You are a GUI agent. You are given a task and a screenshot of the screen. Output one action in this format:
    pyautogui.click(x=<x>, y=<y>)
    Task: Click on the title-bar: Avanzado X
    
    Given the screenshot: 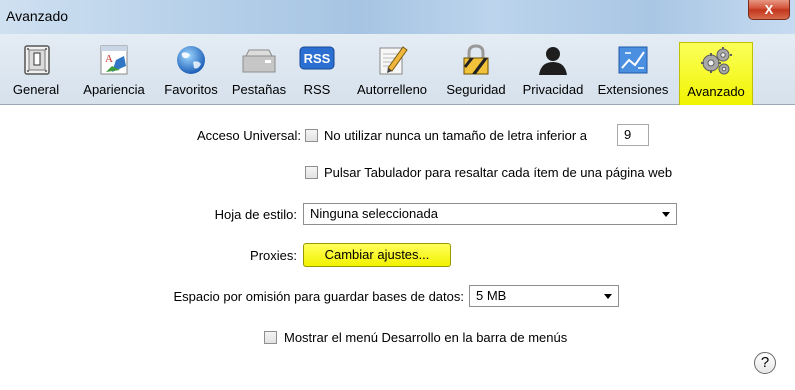 What is the action you would take?
    pyautogui.click(x=397, y=17)
    